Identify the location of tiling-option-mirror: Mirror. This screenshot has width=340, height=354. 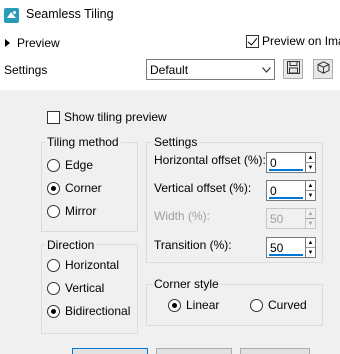
(71, 211).